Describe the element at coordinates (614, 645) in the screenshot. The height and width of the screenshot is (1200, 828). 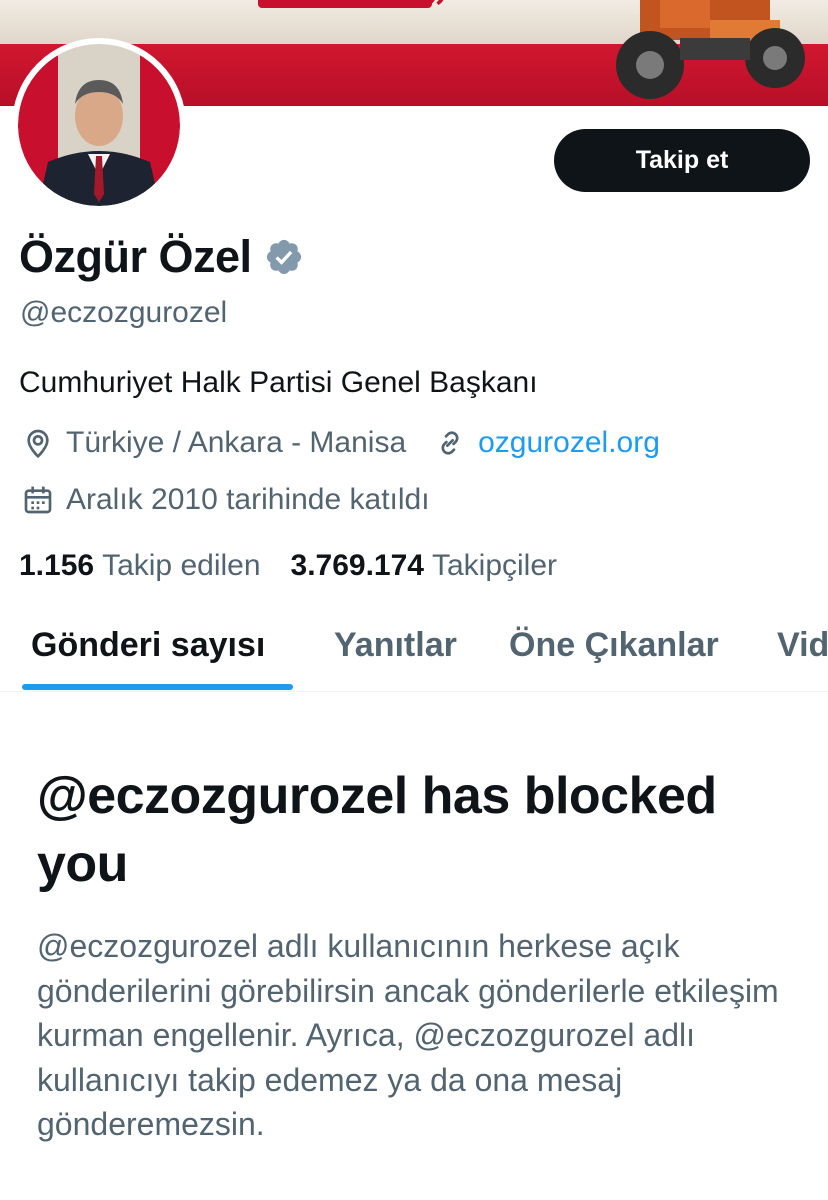
I see `tab-highlights: Öne Çıkanlar` at that location.